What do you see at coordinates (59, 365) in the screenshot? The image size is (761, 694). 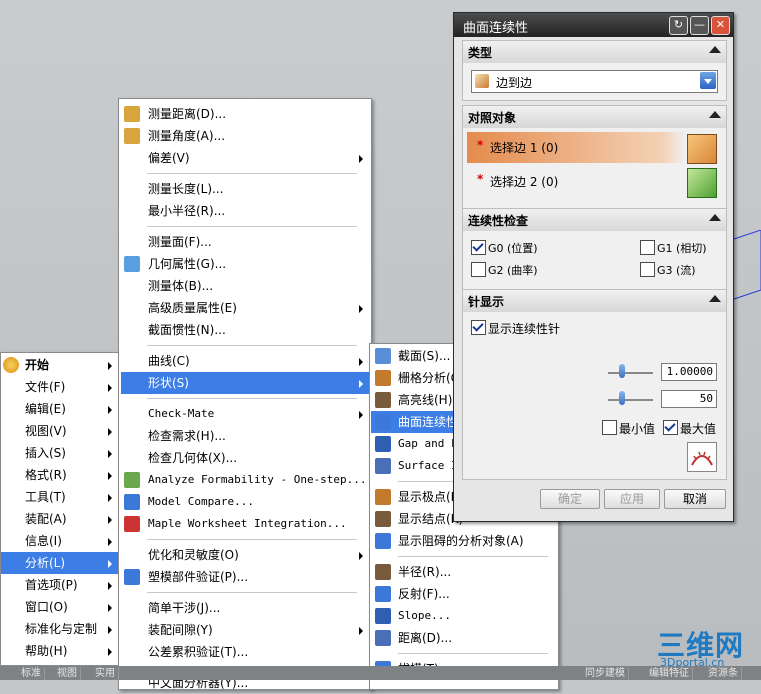 I see `main-menu-item: 开始` at bounding box center [59, 365].